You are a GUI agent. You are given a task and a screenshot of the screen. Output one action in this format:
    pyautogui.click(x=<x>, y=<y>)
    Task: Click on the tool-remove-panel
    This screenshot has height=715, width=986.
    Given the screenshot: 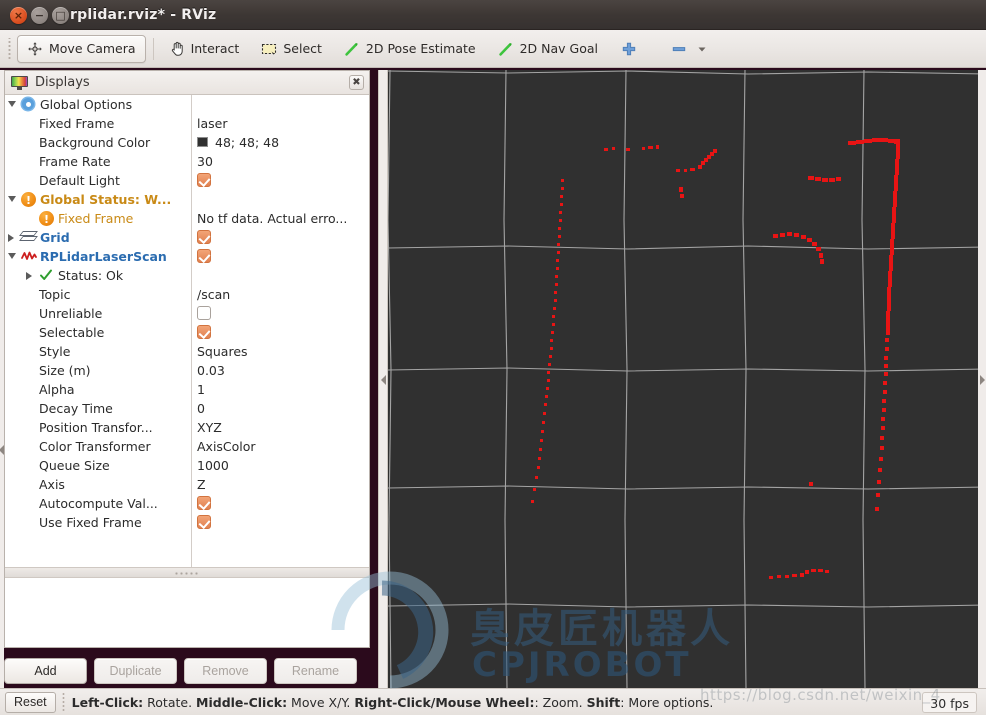 What is the action you would take?
    pyautogui.click(x=689, y=49)
    